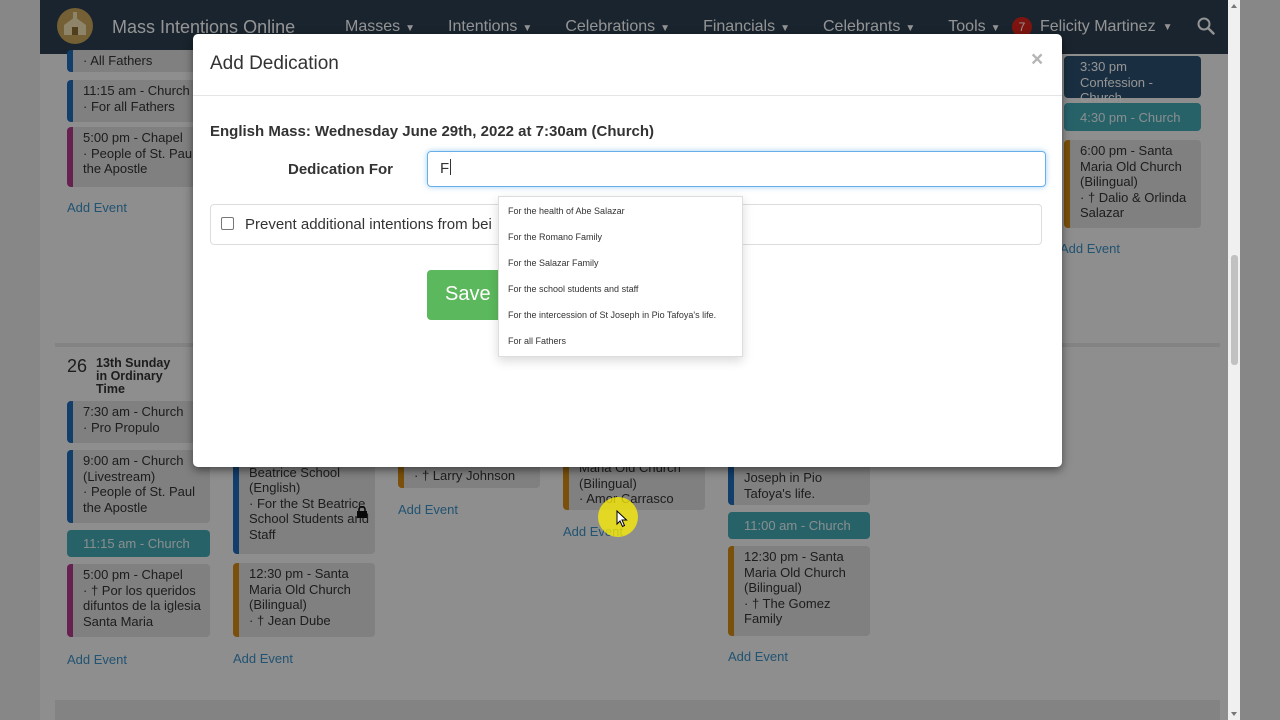 The image size is (1280, 720). I want to click on text-cursor, so click(451, 167).